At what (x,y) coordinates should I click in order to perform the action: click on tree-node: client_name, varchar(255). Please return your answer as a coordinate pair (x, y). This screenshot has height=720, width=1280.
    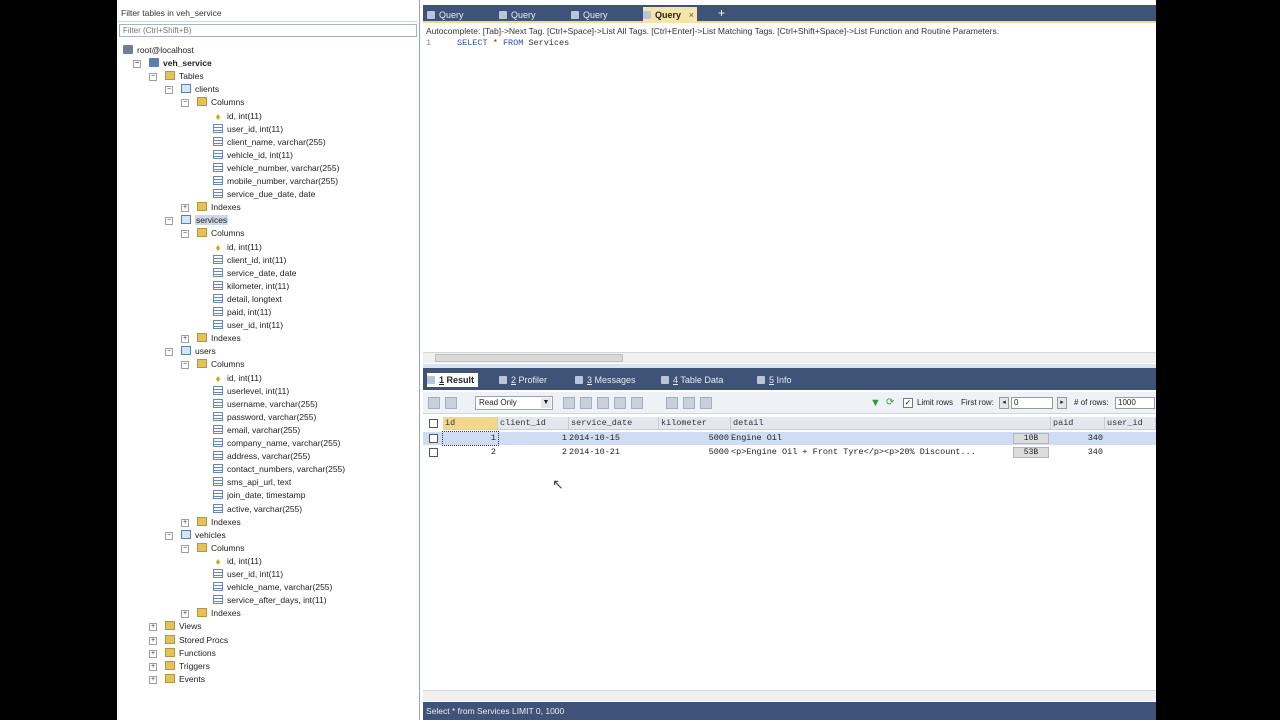
    Looking at the image, I should click on (269, 142).